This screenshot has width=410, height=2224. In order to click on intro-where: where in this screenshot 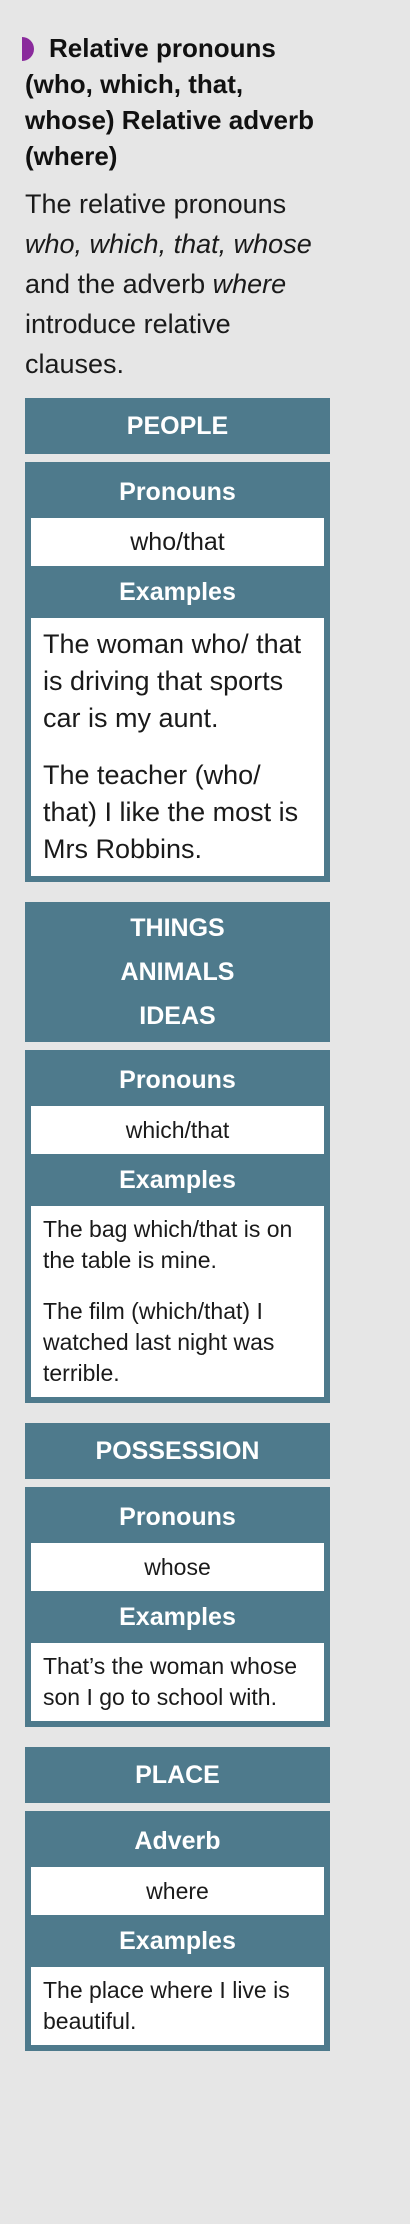, I will do `click(249, 284)`.